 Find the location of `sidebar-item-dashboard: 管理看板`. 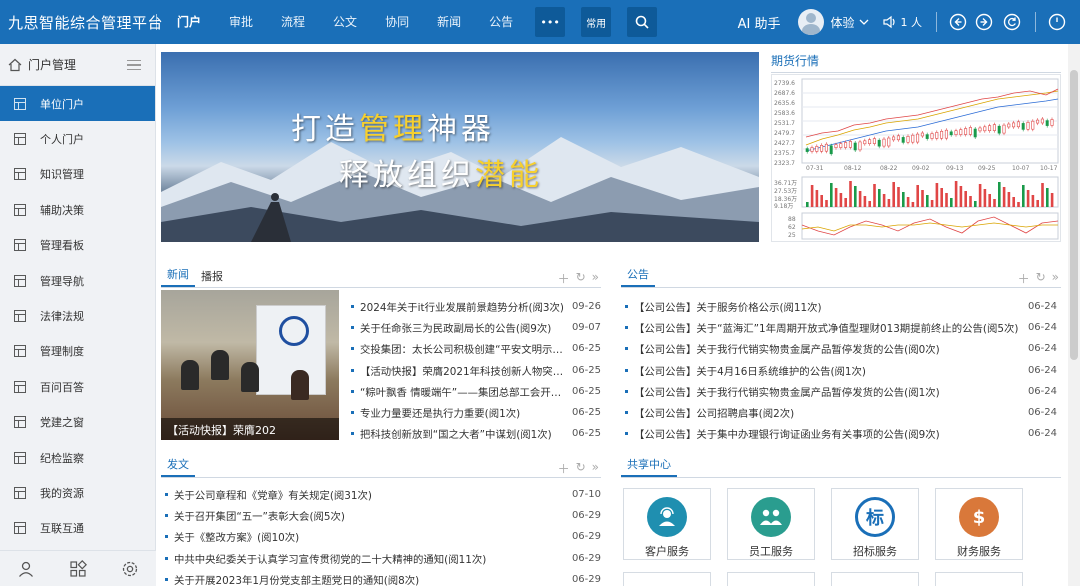

sidebar-item-dashboard: 管理看板 is located at coordinates (77, 245).